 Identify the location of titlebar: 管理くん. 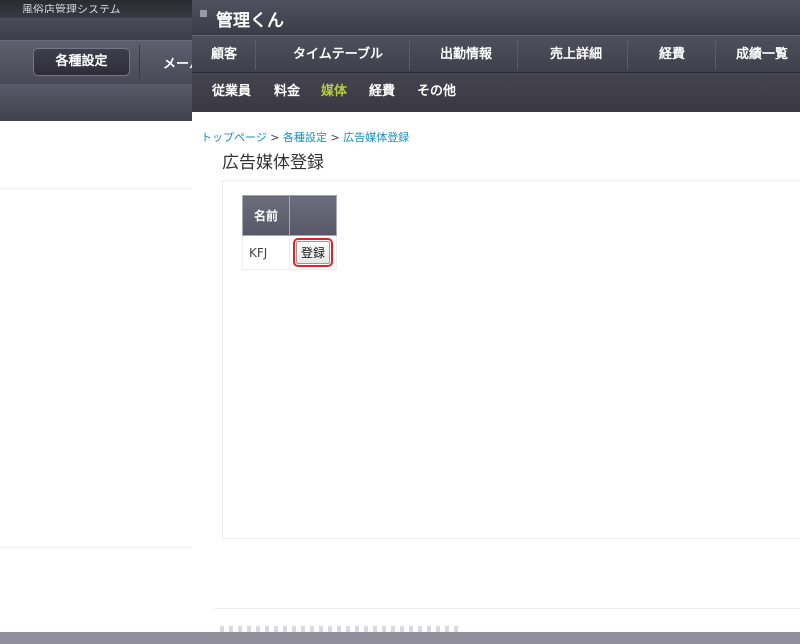
(496, 17).